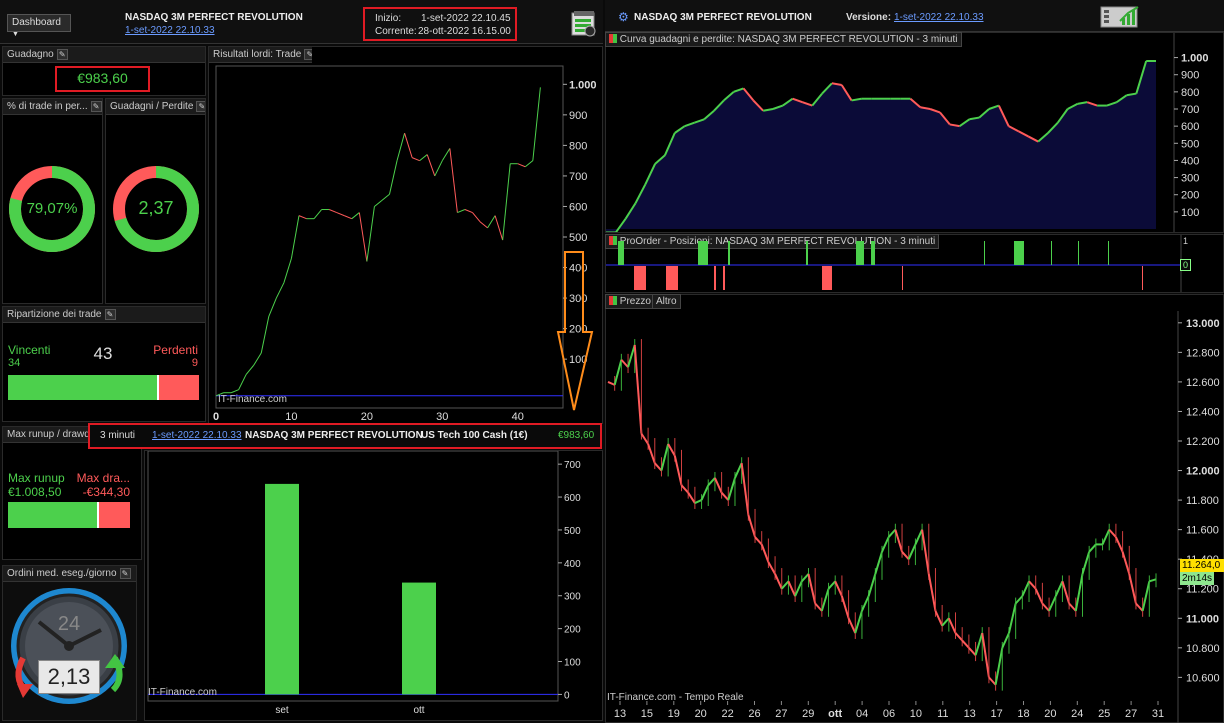 The width and height of the screenshot is (1224, 723). I want to click on monthly-bar-chart: set ott 0 100 200 300 400 500 600 700, so click(364, 583).